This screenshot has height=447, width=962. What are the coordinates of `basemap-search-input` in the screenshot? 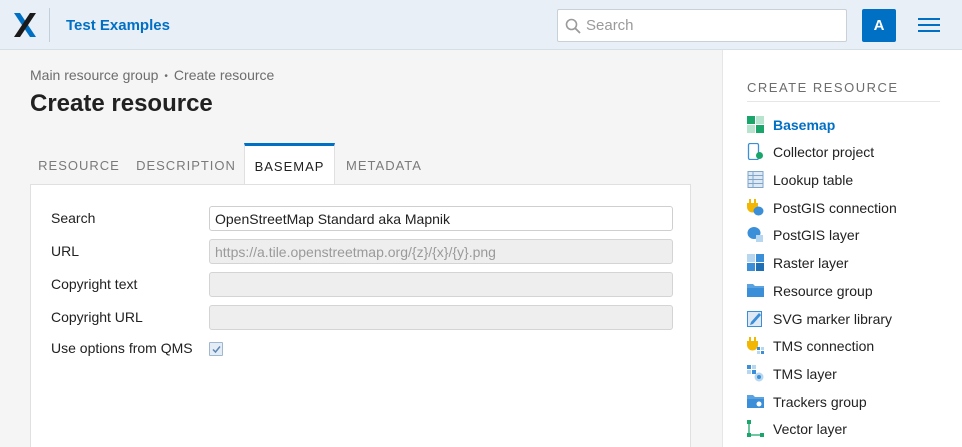 It's located at (441, 218).